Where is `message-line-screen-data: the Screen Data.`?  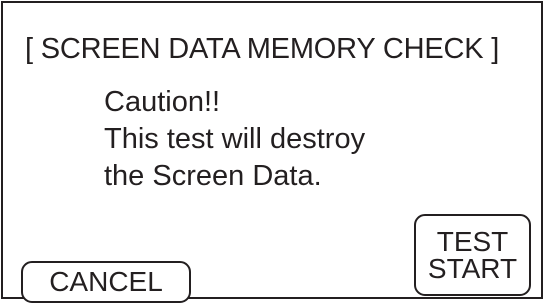 message-line-screen-data: the Screen Data. is located at coordinates (213, 176).